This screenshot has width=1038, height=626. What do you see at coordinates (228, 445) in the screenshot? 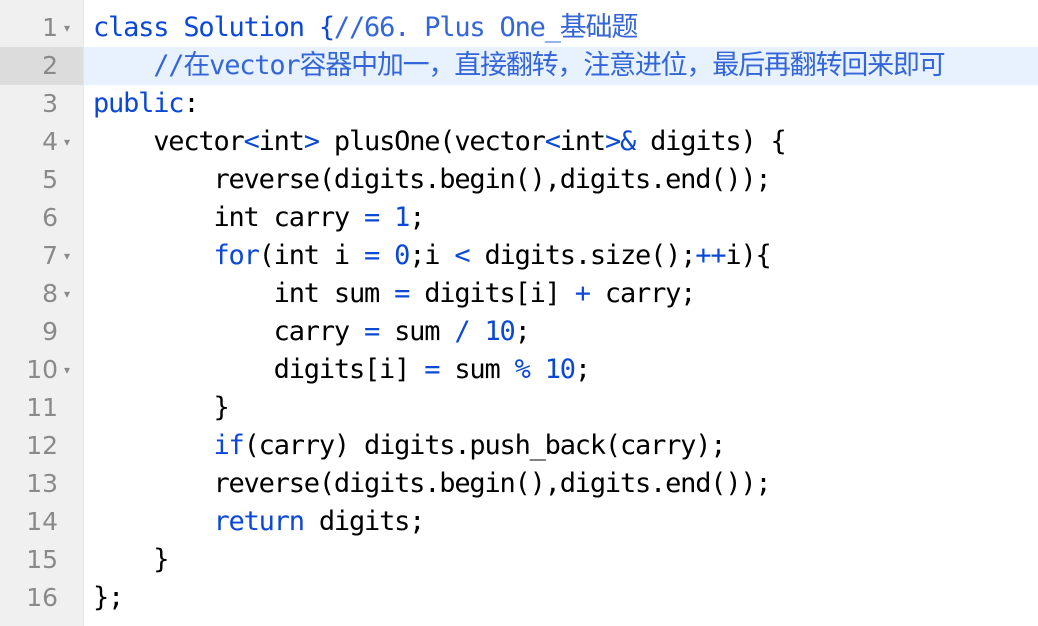
I see `keyword-token: if` at bounding box center [228, 445].